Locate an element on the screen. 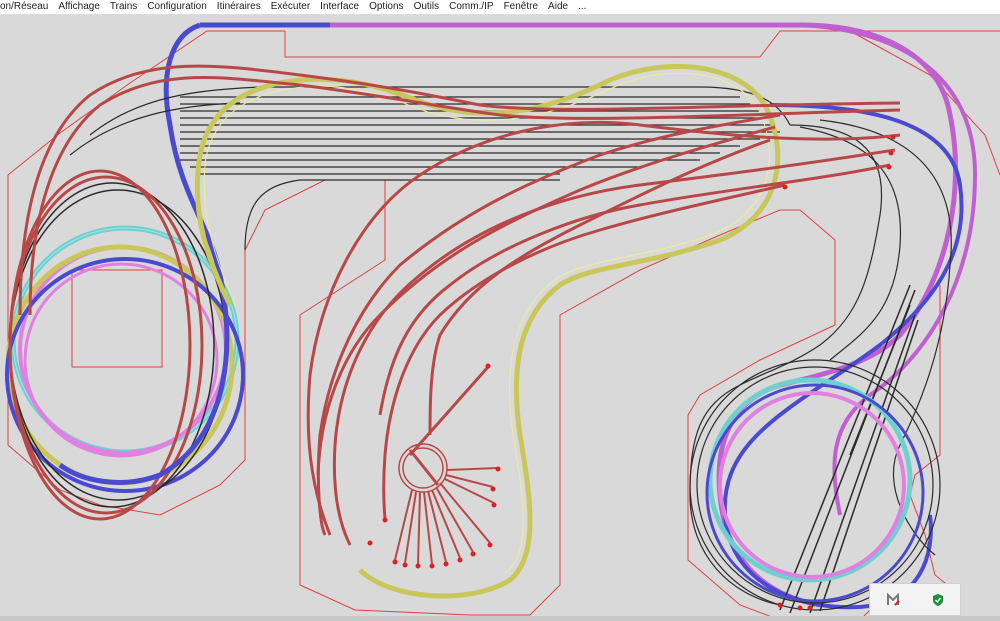  menu-item-6: Interface is located at coordinates (339, 7).